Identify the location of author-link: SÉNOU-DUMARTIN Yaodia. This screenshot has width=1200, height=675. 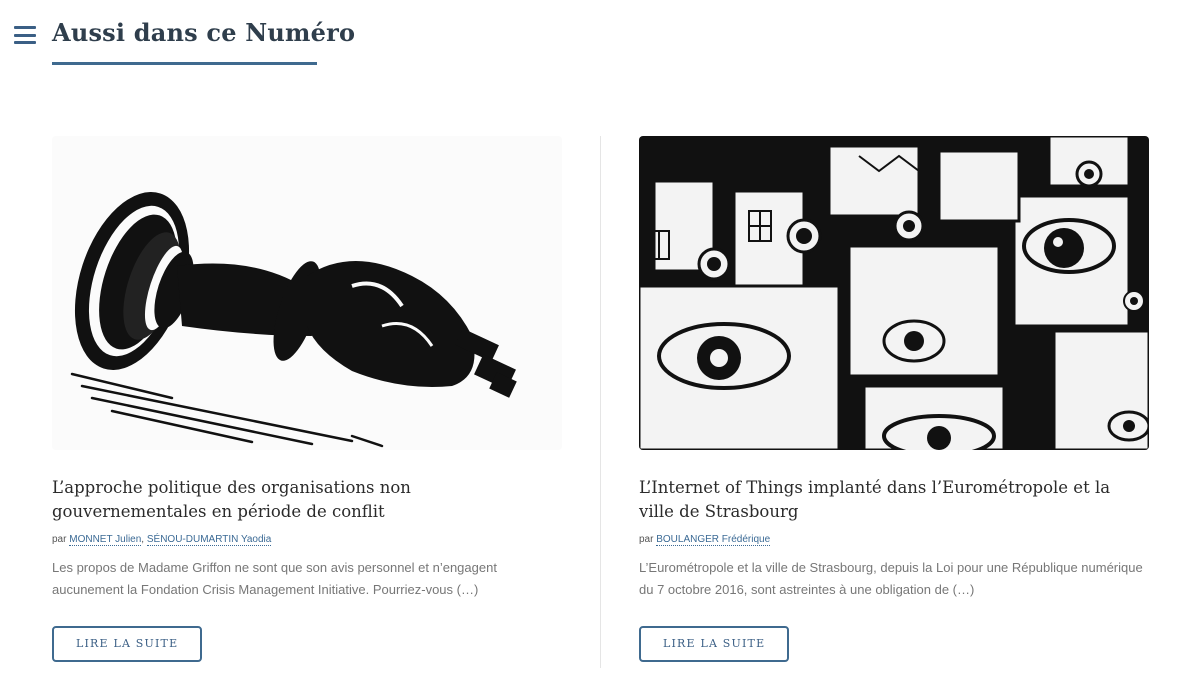
(209, 540).